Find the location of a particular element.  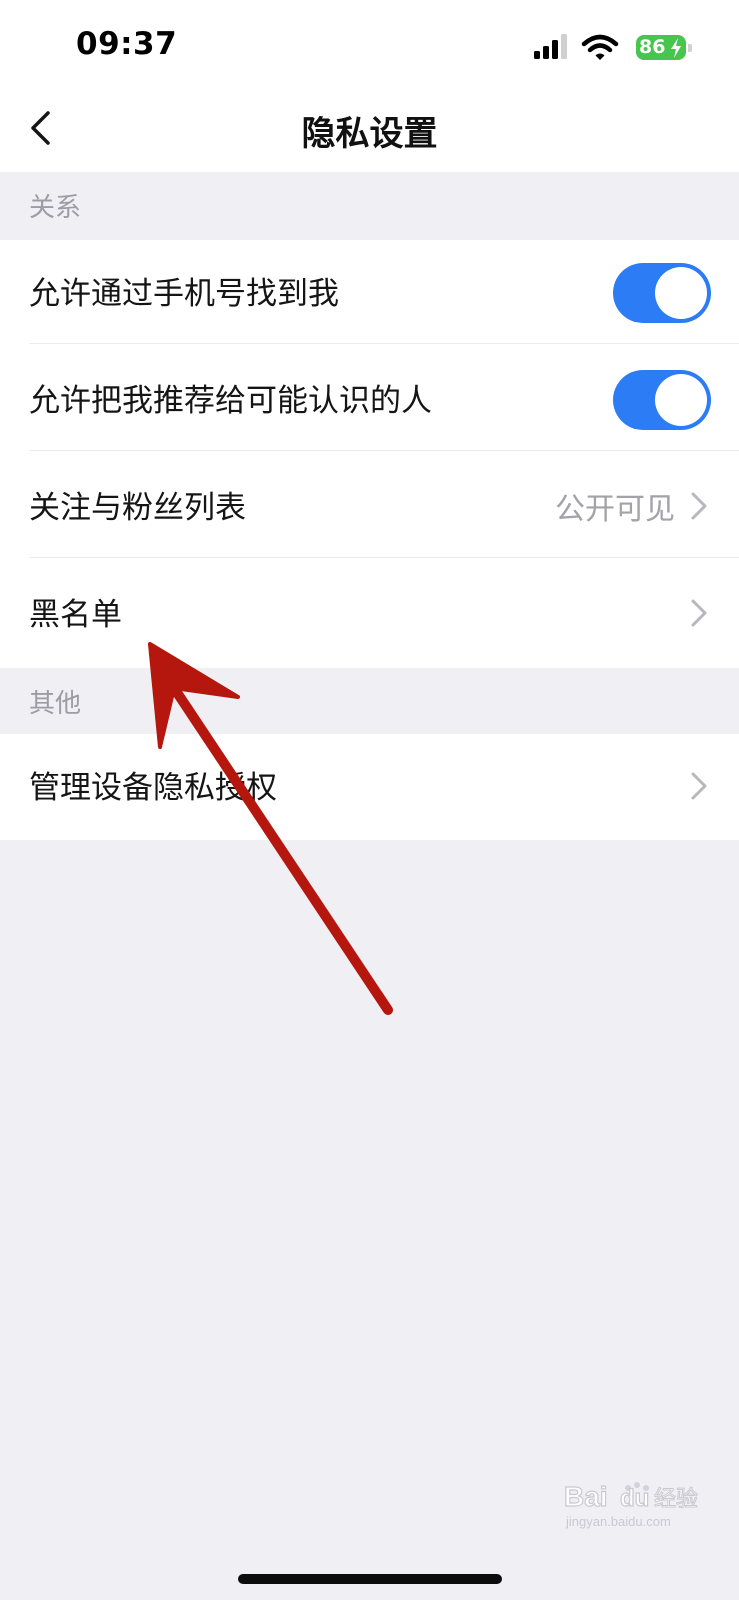

battery-level: 86 is located at coordinates (652, 47).